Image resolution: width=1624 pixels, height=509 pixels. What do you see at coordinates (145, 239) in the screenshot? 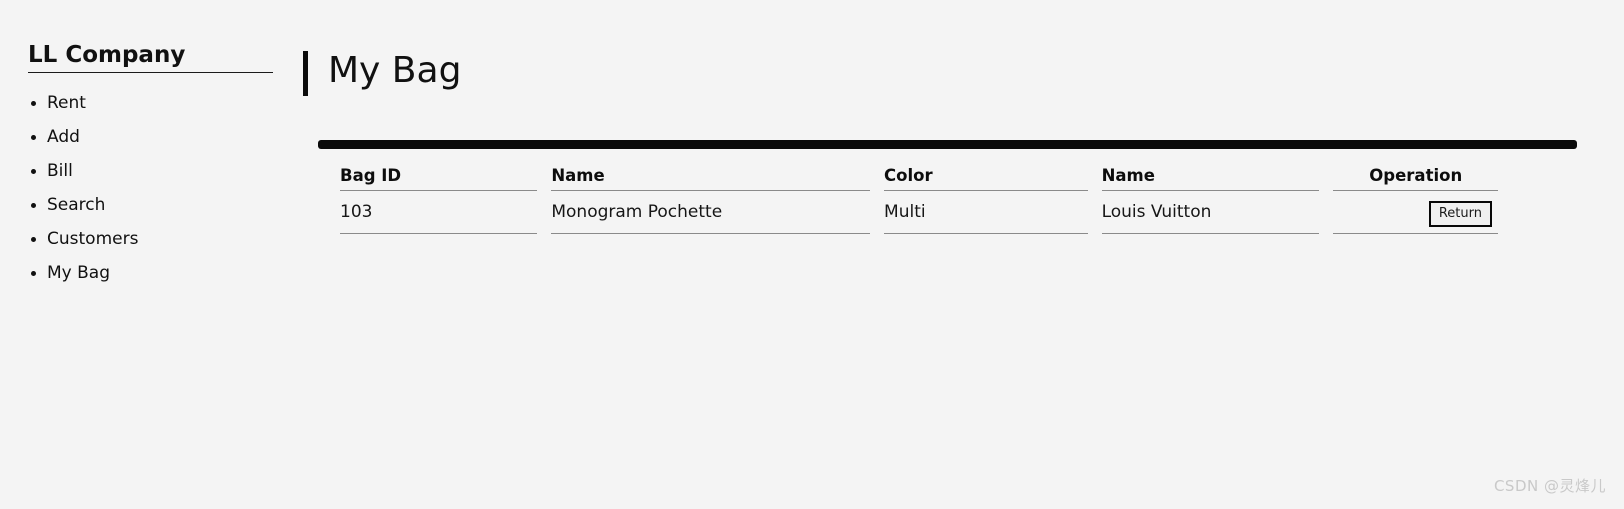
I see `sidebar-item-customers: Customers` at bounding box center [145, 239].